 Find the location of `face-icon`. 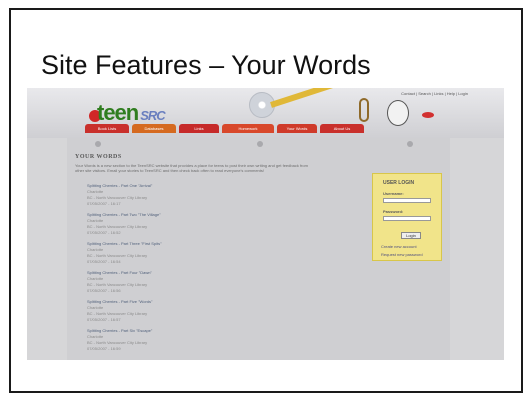

face-icon is located at coordinates (398, 113).